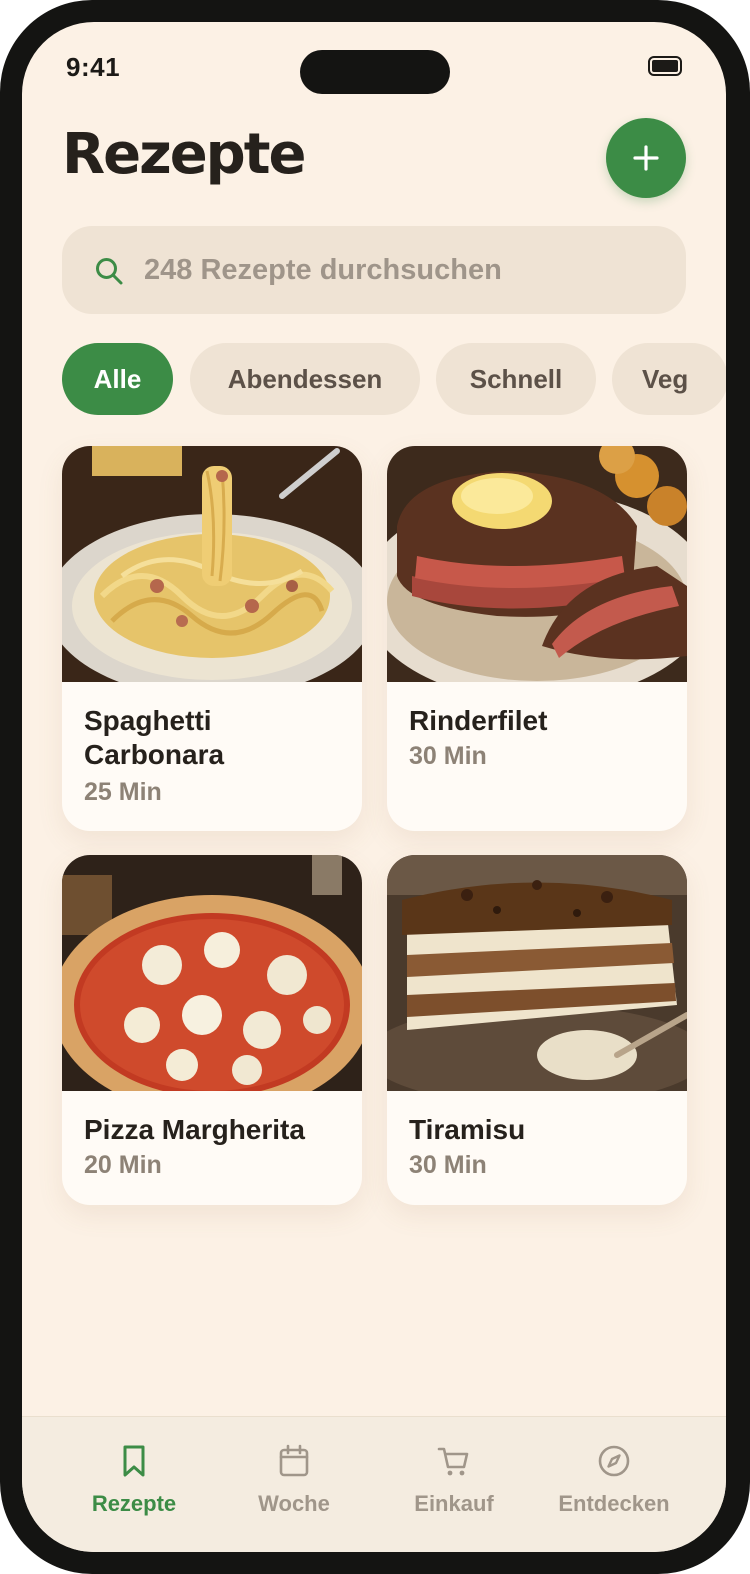  I want to click on nav-item-entdecken: Entdecken, so click(614, 1488).